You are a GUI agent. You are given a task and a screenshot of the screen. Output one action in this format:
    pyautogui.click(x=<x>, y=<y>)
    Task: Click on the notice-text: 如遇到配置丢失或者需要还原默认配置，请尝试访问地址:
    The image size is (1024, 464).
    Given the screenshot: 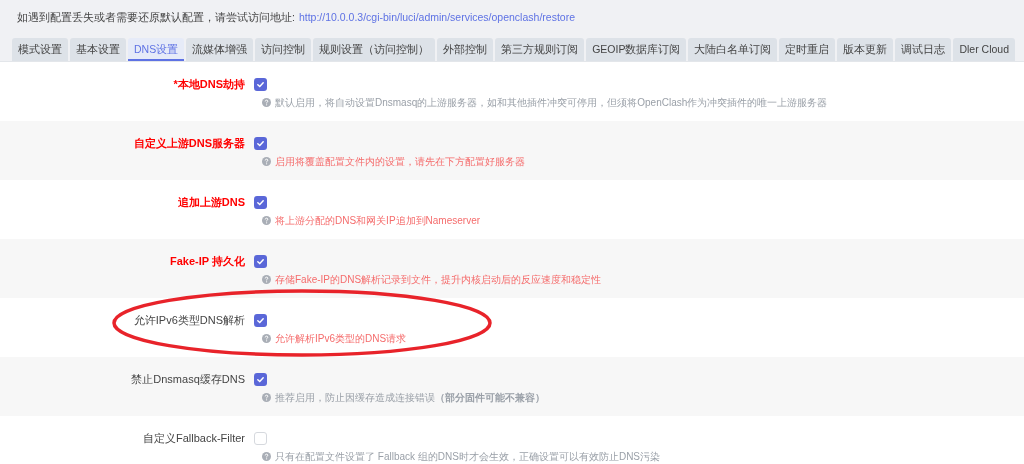 What is the action you would take?
    pyautogui.click(x=156, y=18)
    